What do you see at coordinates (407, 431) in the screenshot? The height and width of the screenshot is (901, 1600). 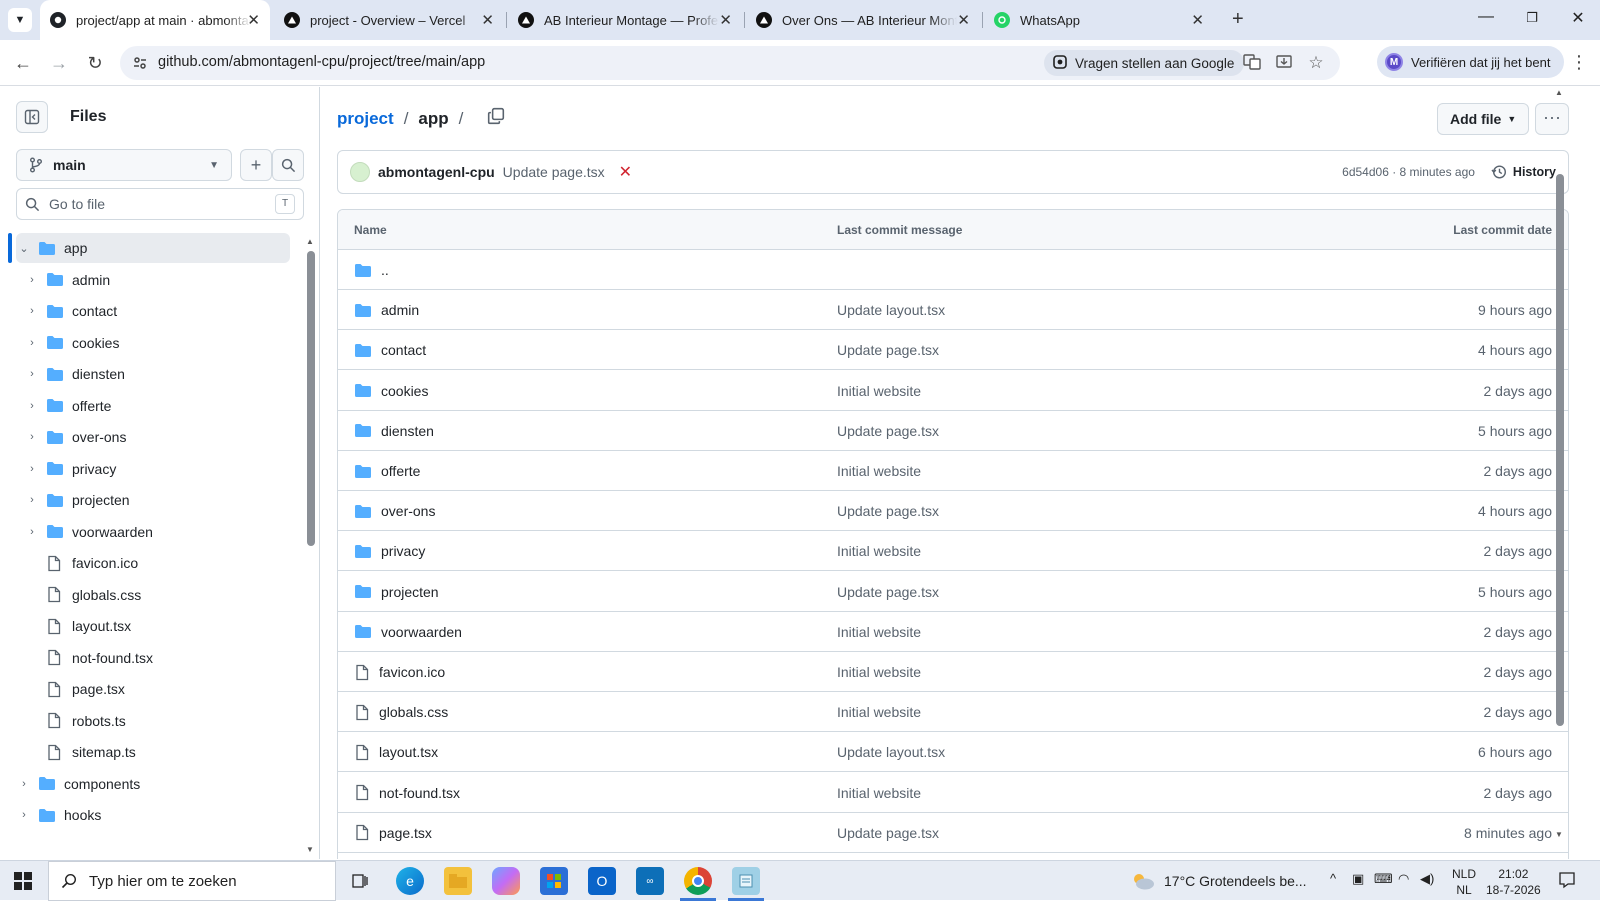 I see `row-name-link: diensten` at bounding box center [407, 431].